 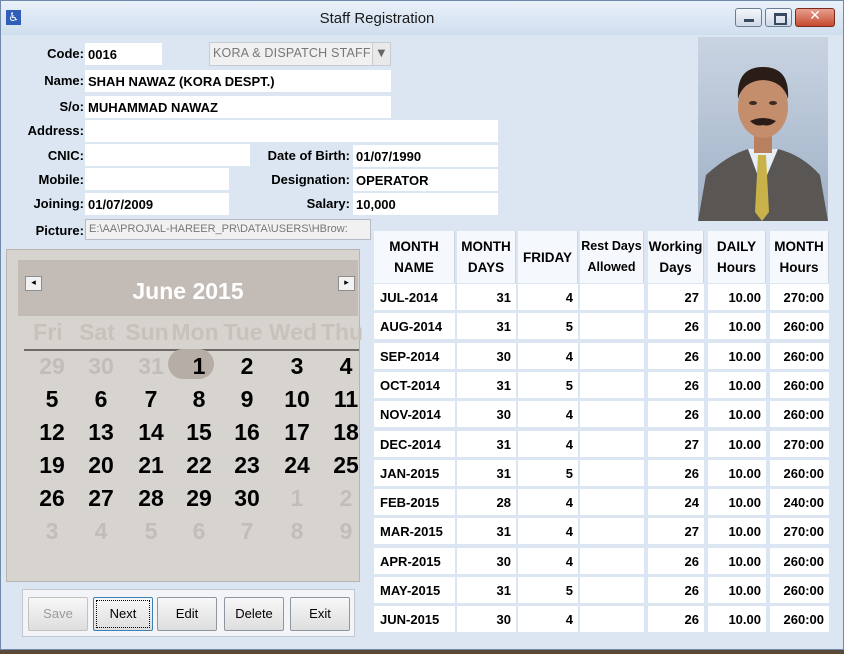 What do you see at coordinates (346, 366) in the screenshot?
I see `calendar-day: 4` at bounding box center [346, 366].